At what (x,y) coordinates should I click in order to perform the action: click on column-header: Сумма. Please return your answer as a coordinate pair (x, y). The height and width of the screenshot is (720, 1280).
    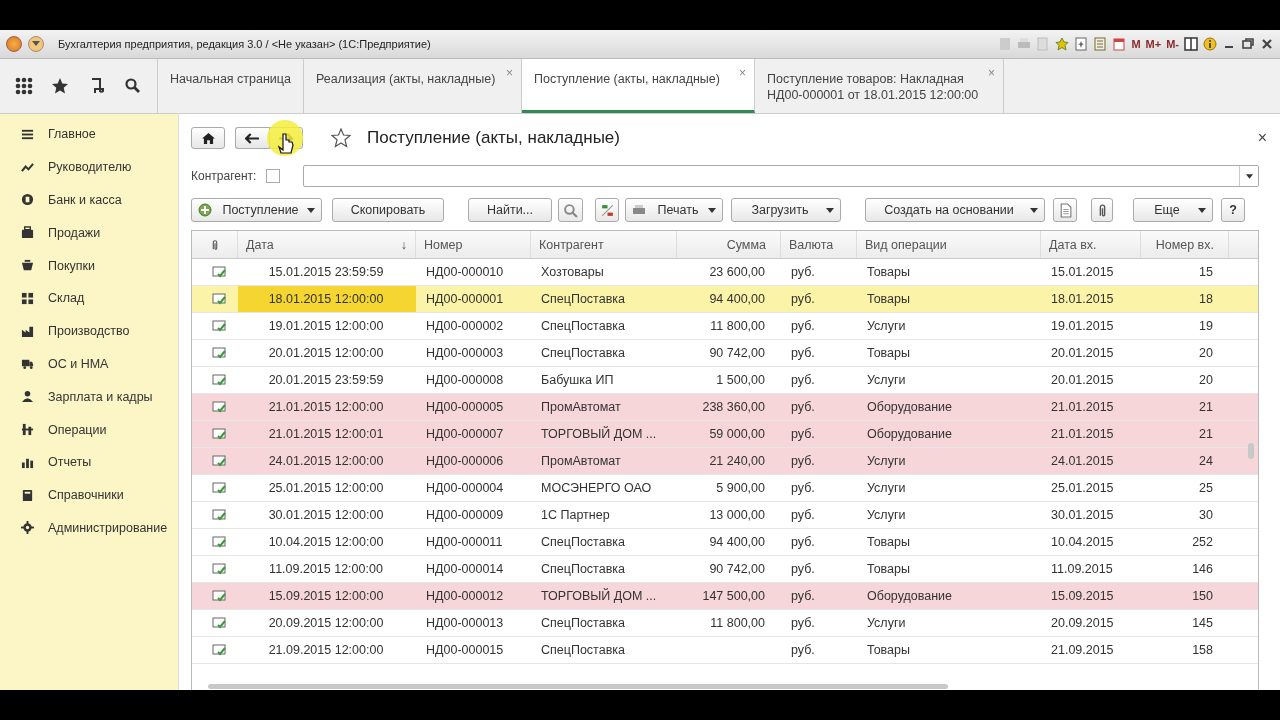
    Looking at the image, I should click on (746, 244).